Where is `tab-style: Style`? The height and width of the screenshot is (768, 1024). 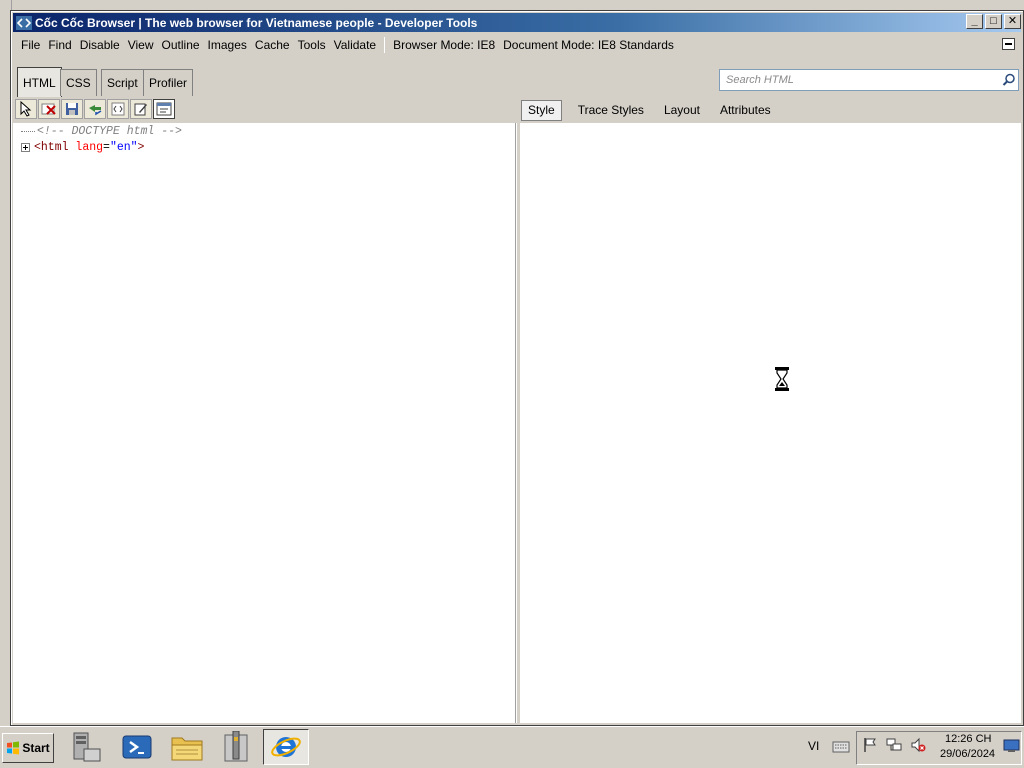
tab-style: Style is located at coordinates (541, 110).